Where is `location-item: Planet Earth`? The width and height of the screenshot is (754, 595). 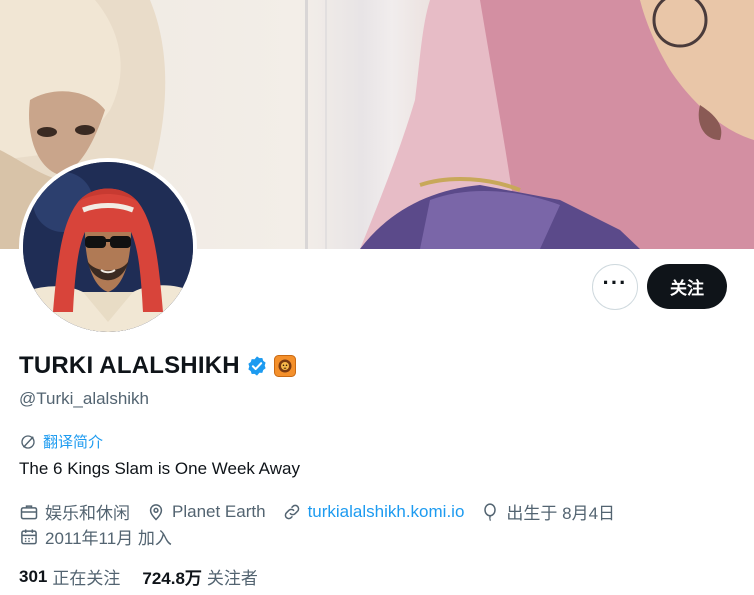 location-item: Planet Earth is located at coordinates (206, 512).